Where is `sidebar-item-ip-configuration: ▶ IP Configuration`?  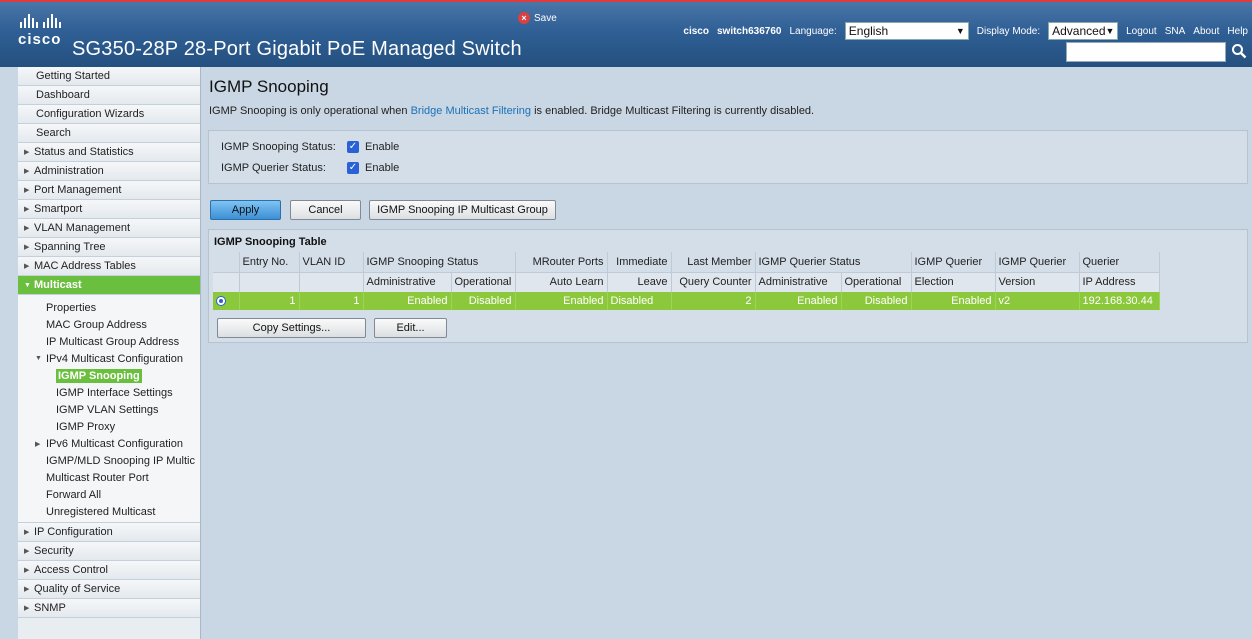 sidebar-item-ip-configuration: ▶ IP Configuration is located at coordinates (109, 532).